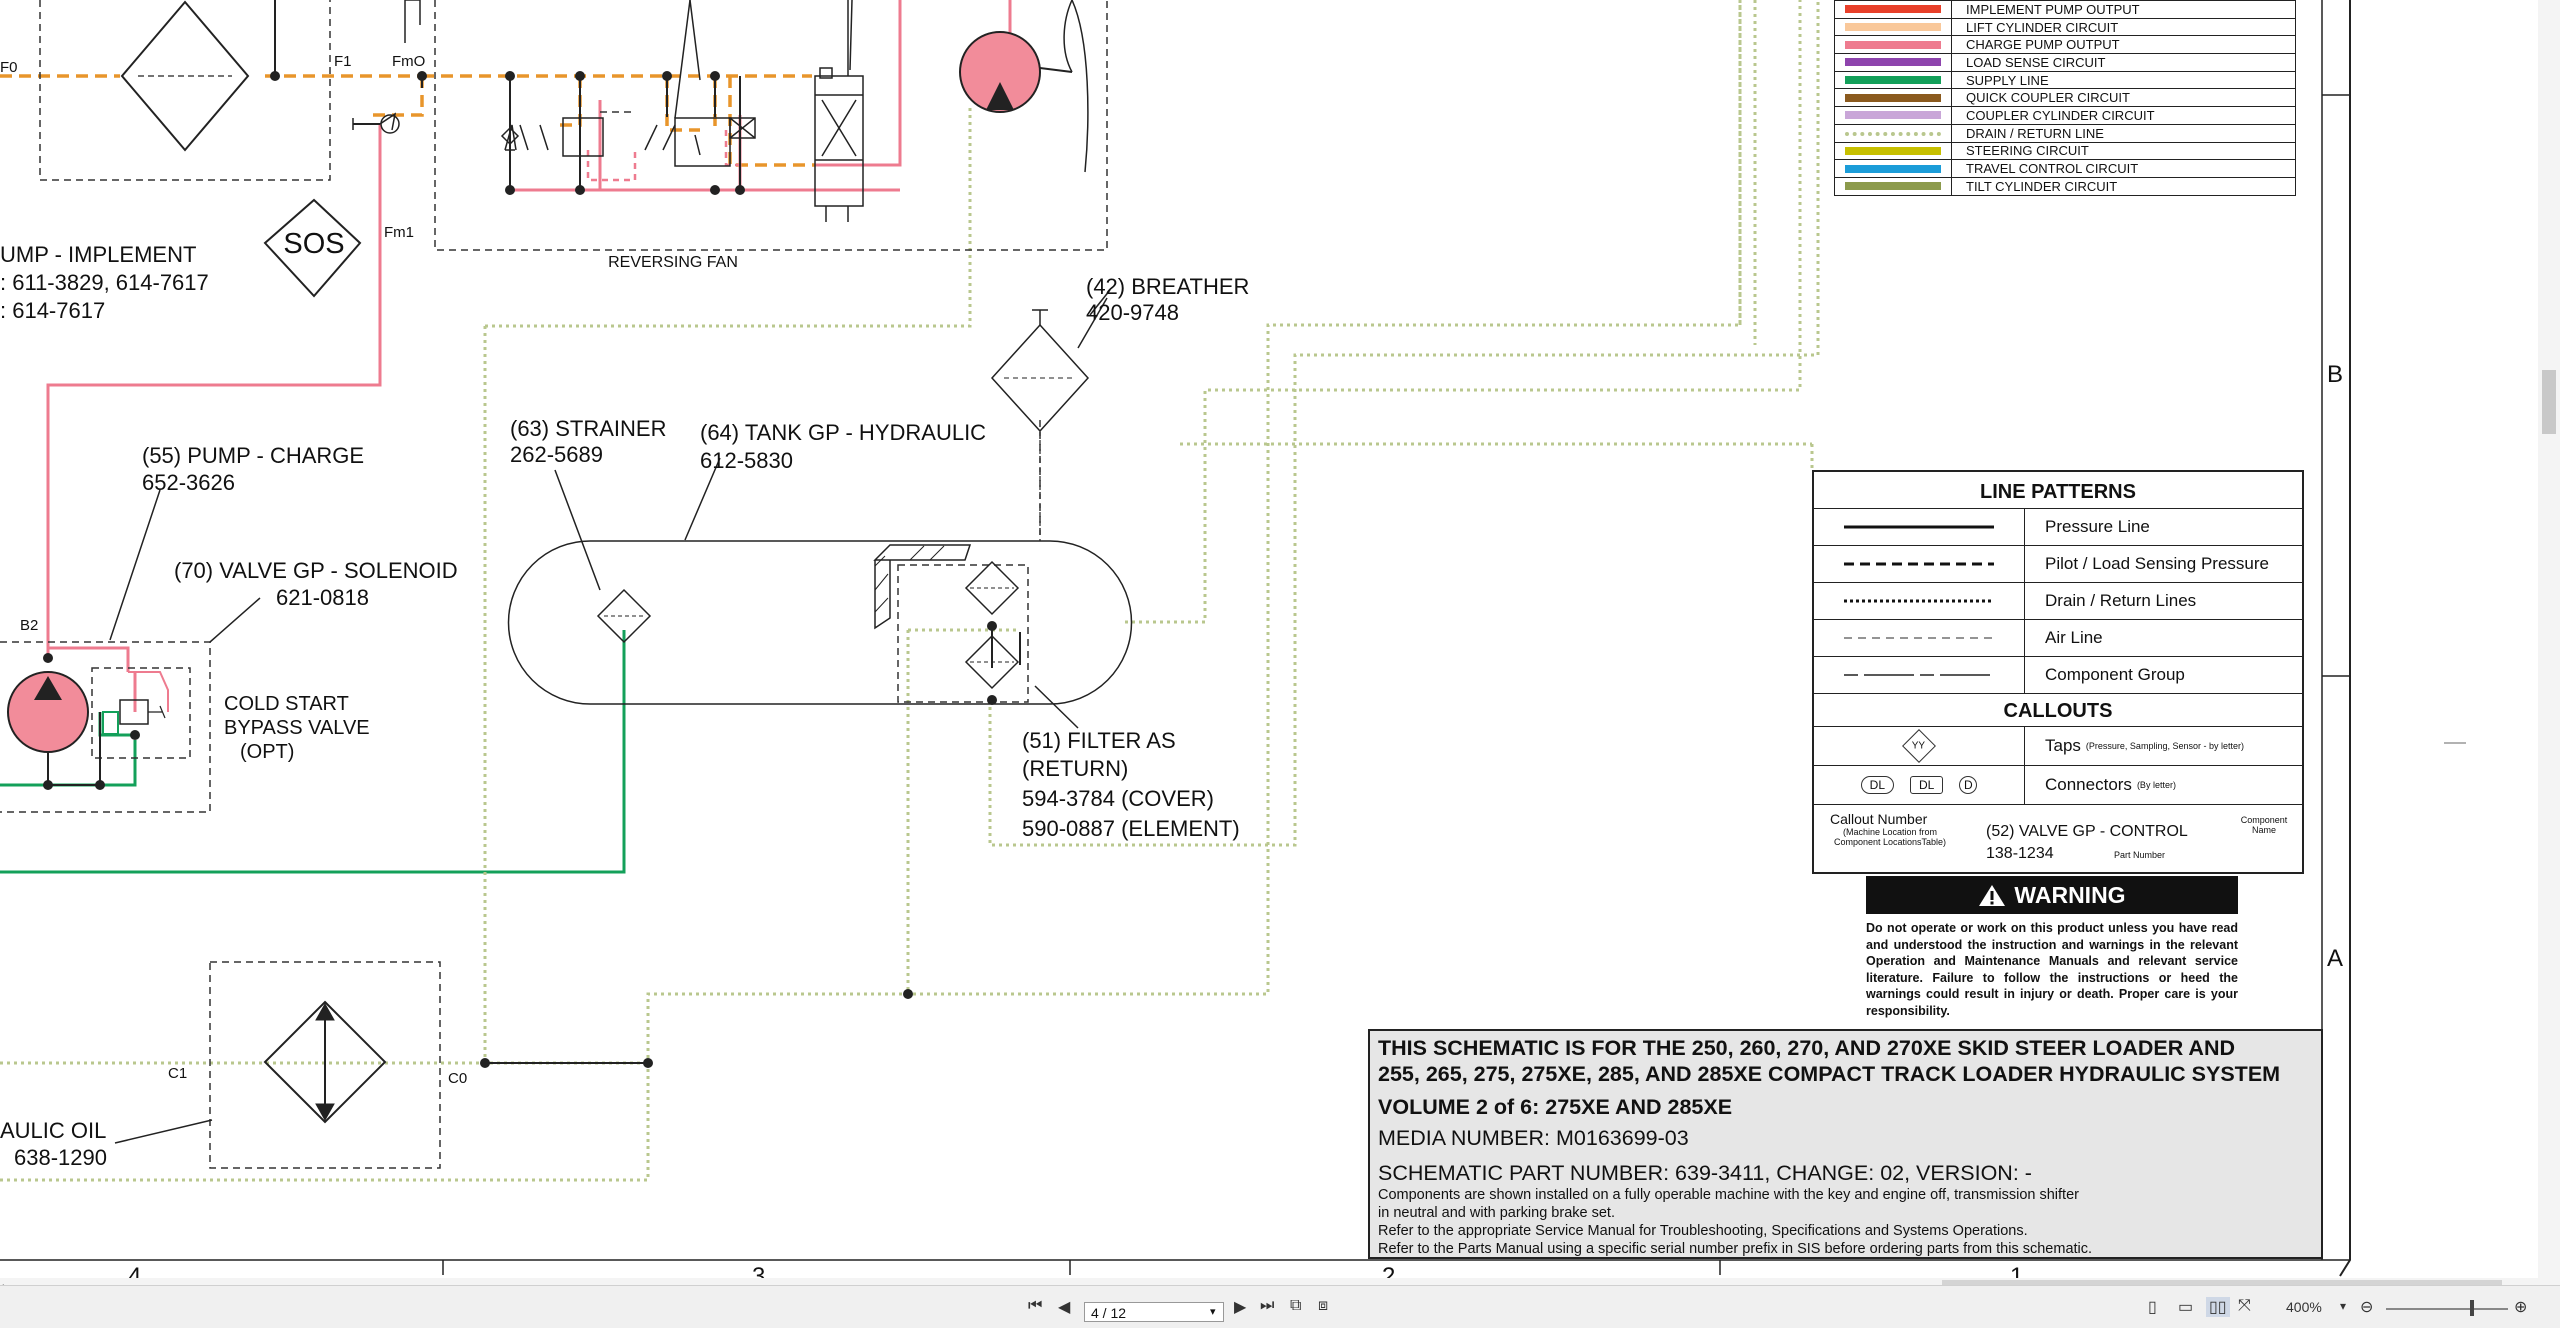 The height and width of the screenshot is (1328, 2560). What do you see at coordinates (673, 262) in the screenshot?
I see `reversing-fan-label: REVERSING FAN` at bounding box center [673, 262].